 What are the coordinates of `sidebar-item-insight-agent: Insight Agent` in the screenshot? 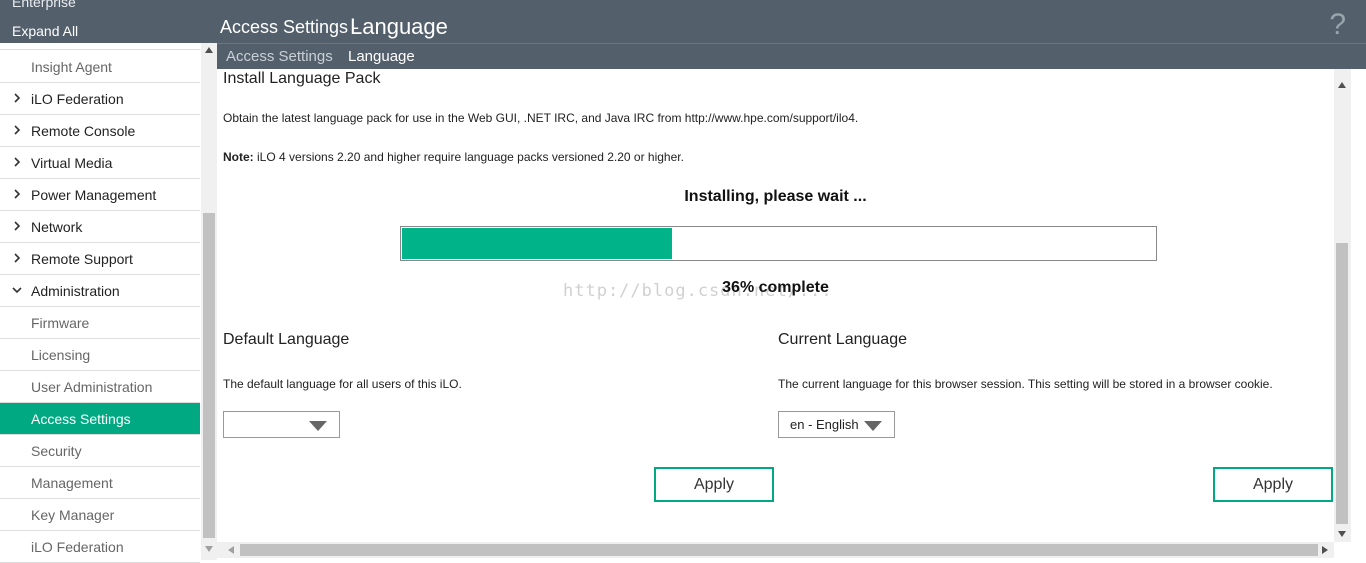 It's located at (100, 67).